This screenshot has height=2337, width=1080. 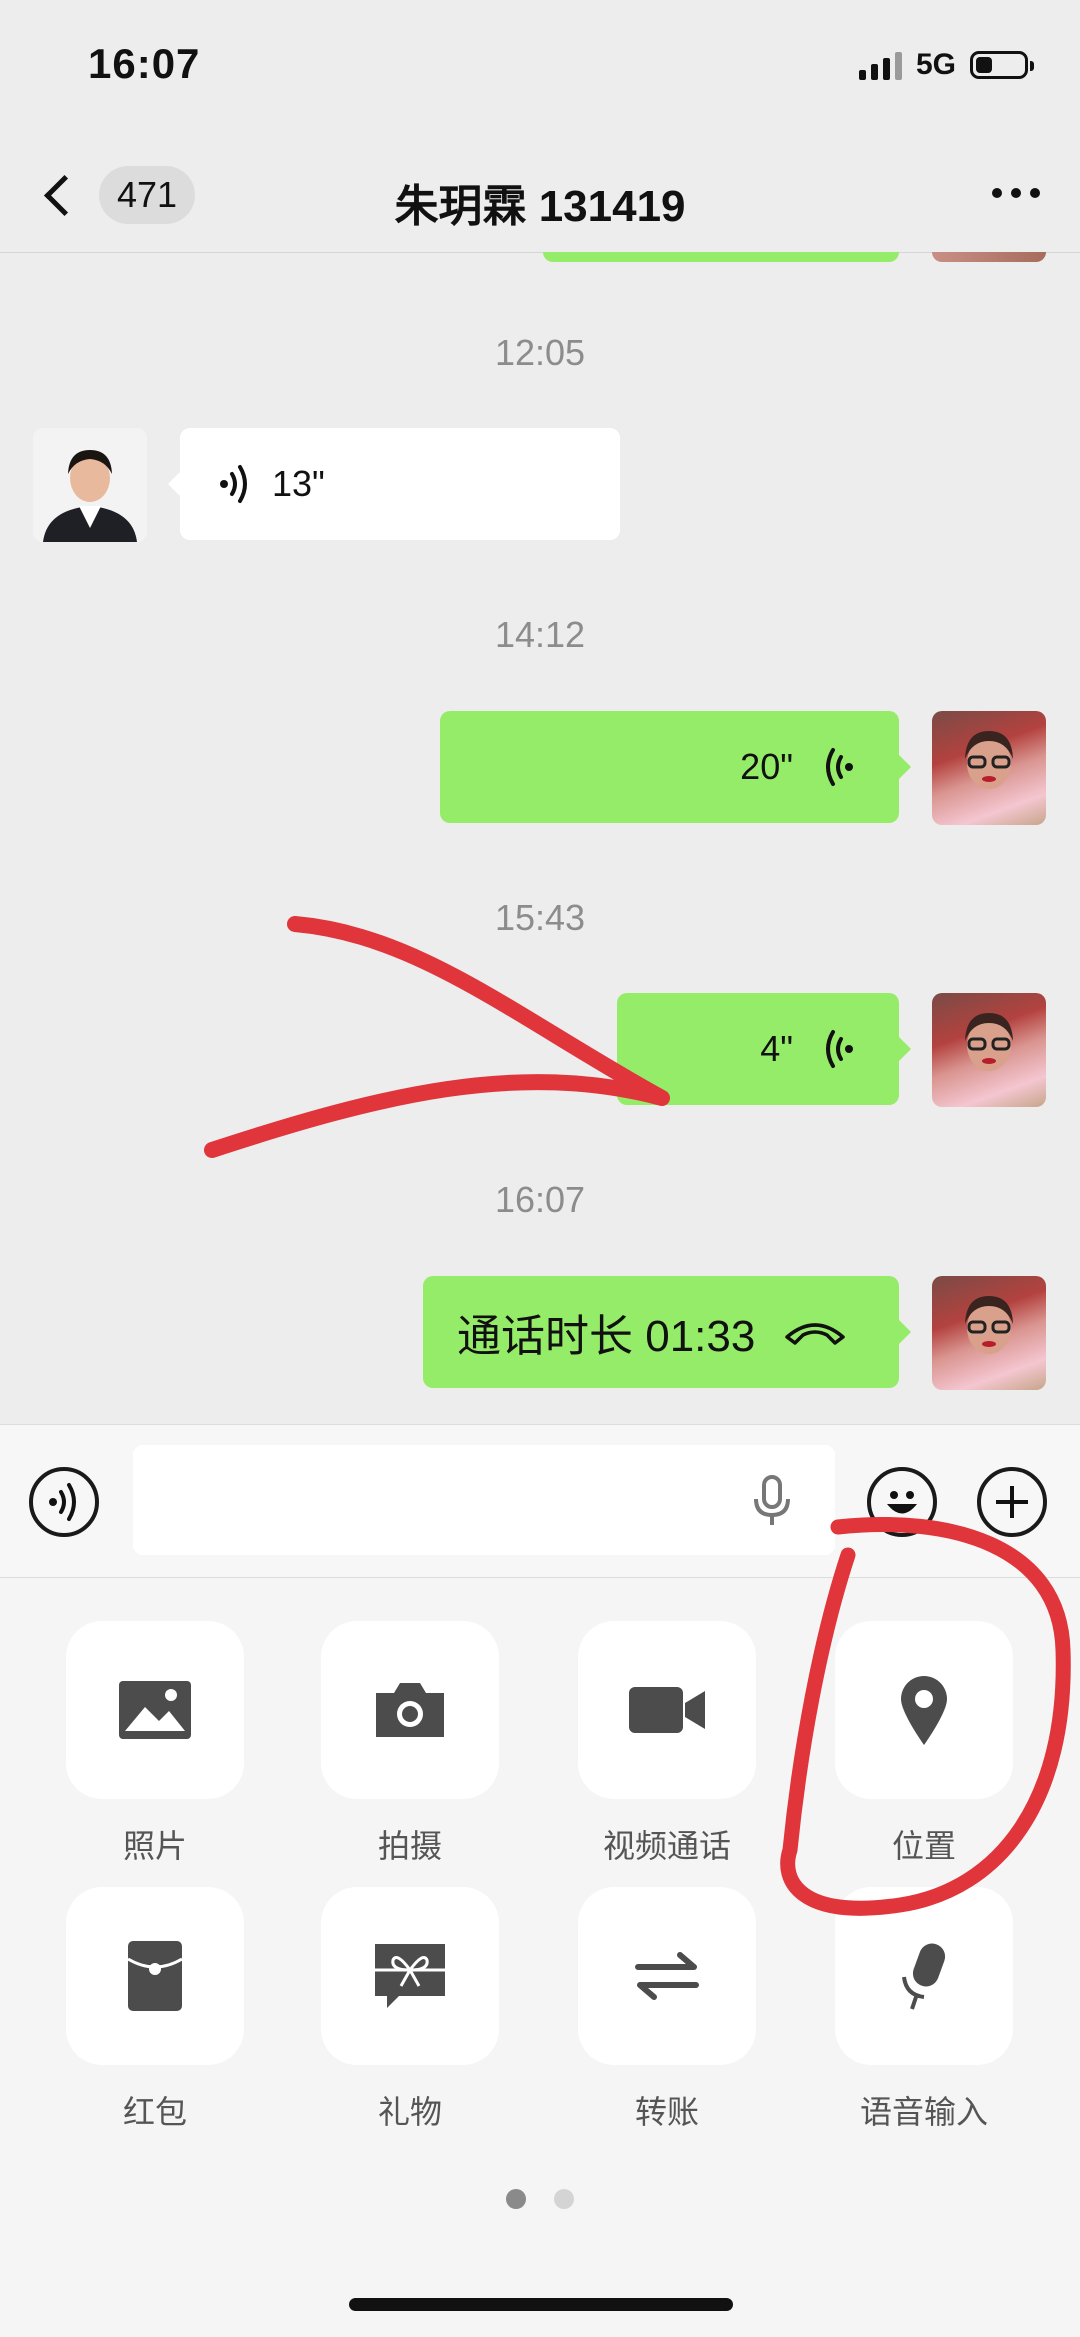 What do you see at coordinates (410, 1710) in the screenshot?
I see `camera-icon` at bounding box center [410, 1710].